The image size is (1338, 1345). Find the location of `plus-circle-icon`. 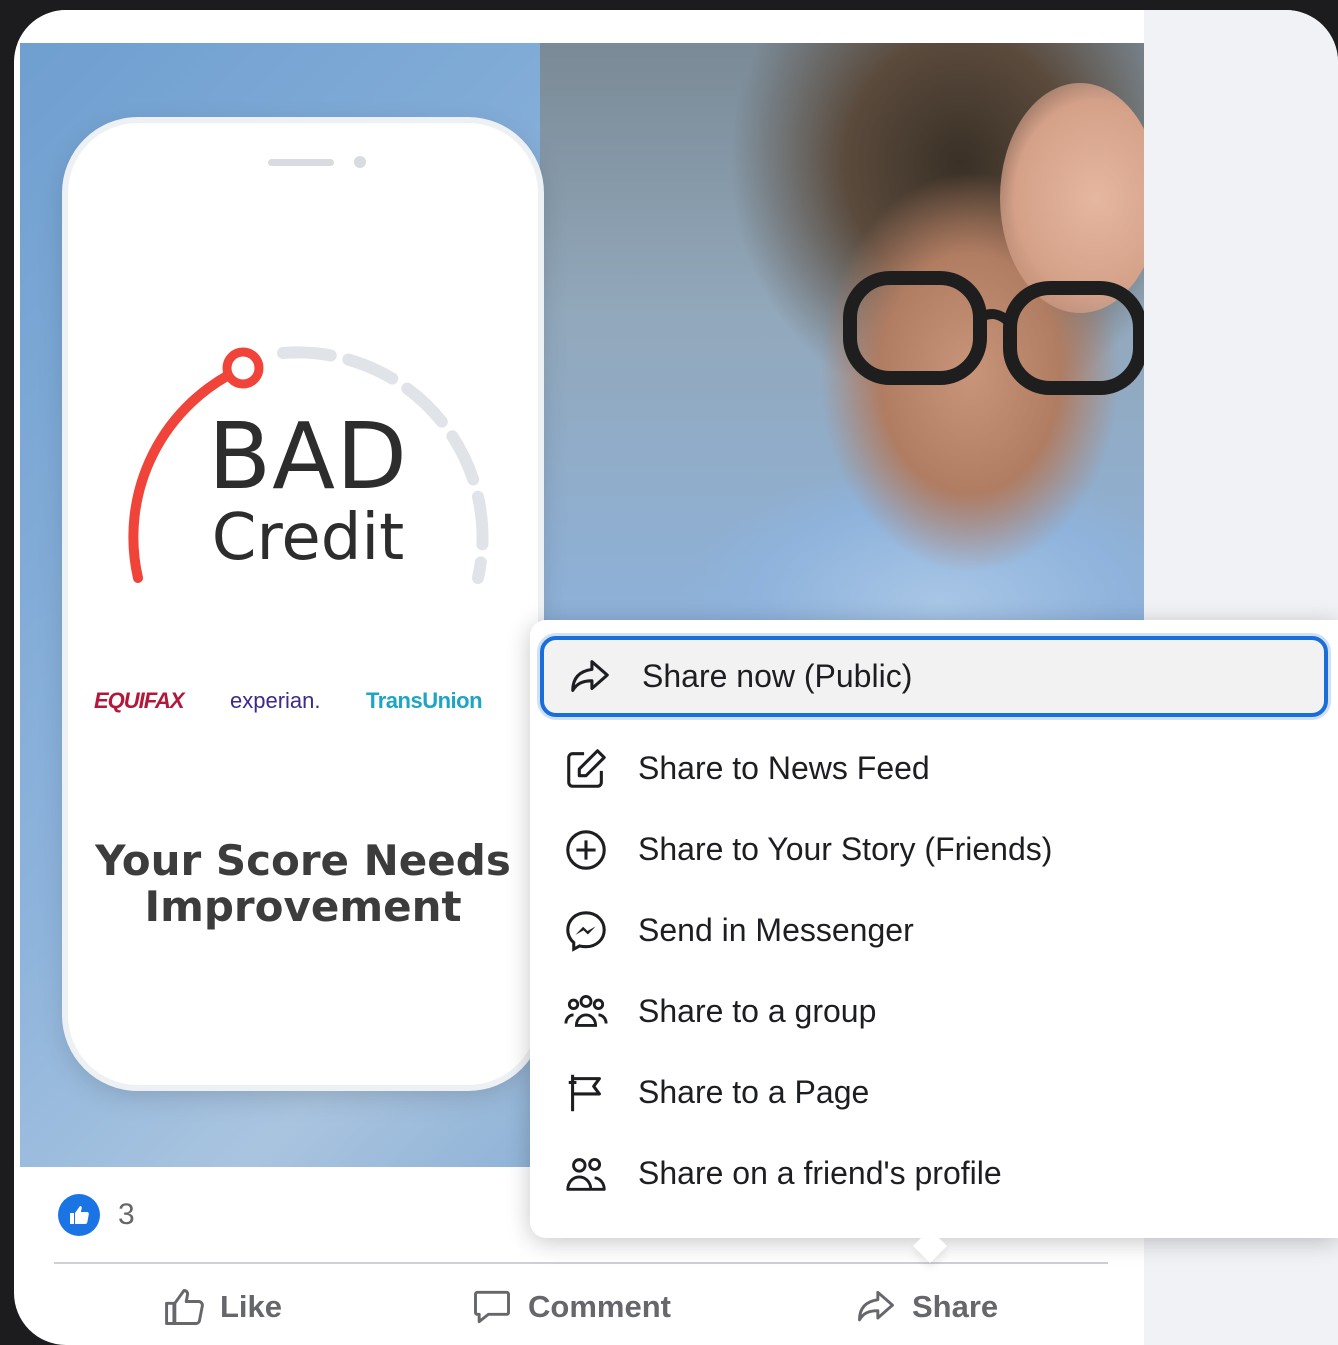

plus-circle-icon is located at coordinates (586, 850).